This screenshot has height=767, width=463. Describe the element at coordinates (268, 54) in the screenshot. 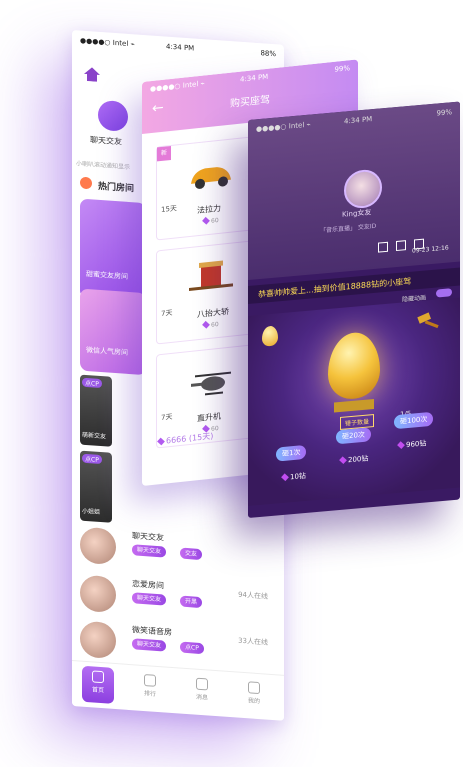

I see `battery: 88%` at that location.